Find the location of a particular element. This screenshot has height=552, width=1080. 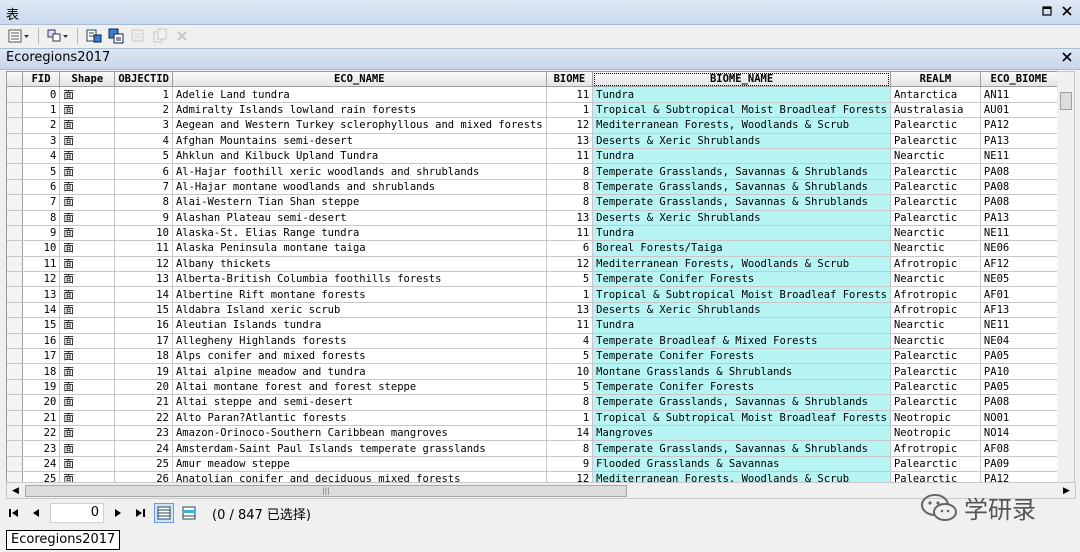

column-header-eco-name: ECO_NAME is located at coordinates (359, 80).